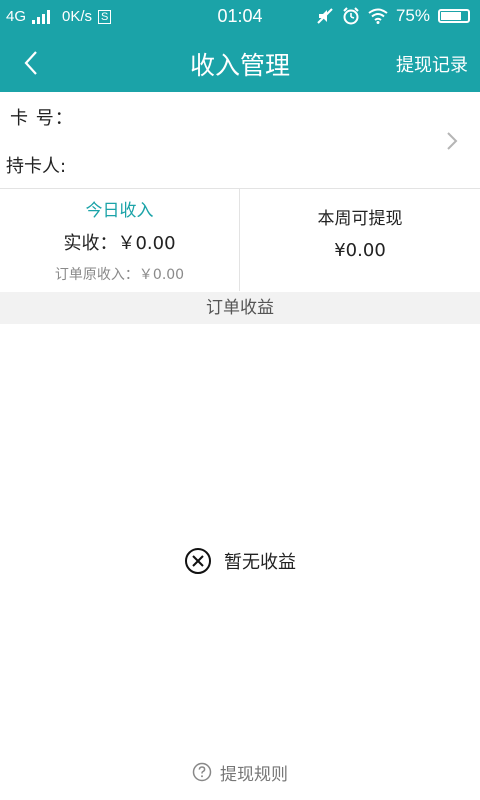 Image resolution: width=480 pixels, height=800 pixels. Describe the element at coordinates (240, 17) in the screenshot. I see `status-bar: 4G 0K/s S 01:04 75%` at that location.